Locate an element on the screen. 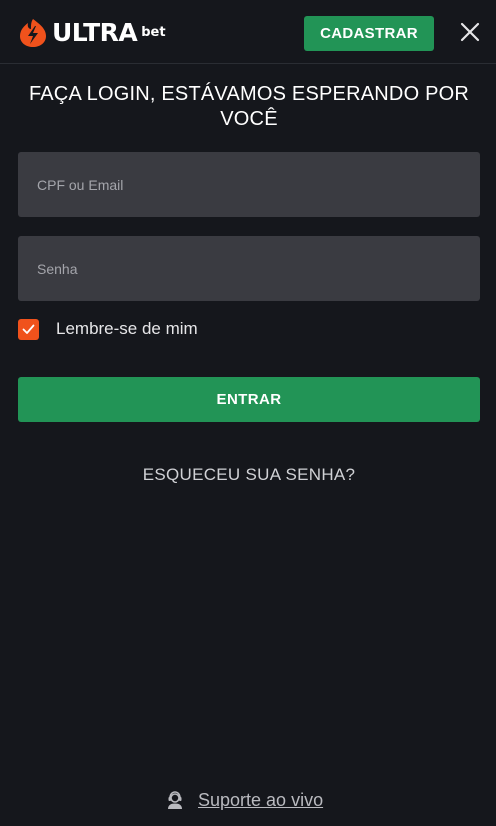  page-title: FAÇA LOGIN, ESTÁVAMOS ESPERANDO POR VOCÊ is located at coordinates (249, 106).